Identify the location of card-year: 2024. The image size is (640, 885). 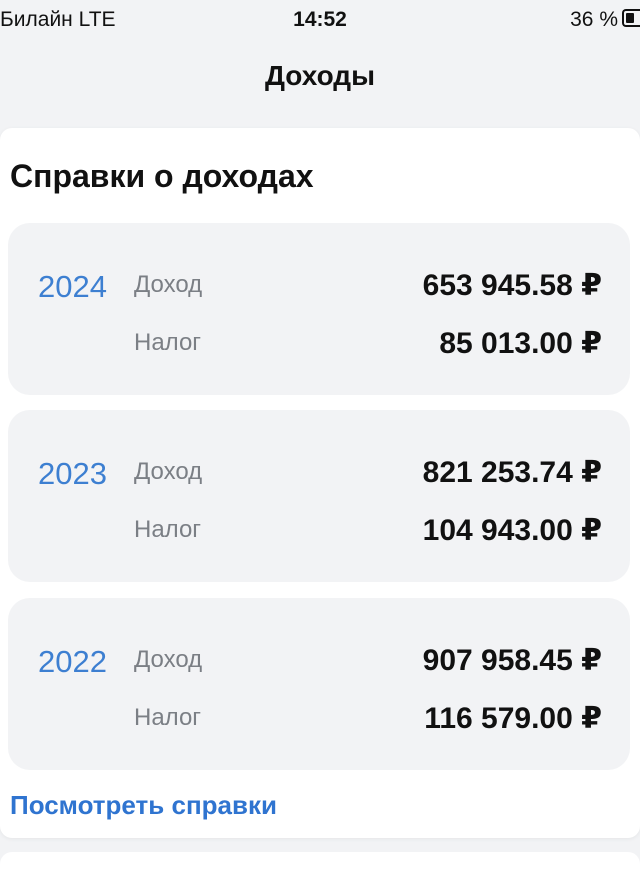
(72, 286).